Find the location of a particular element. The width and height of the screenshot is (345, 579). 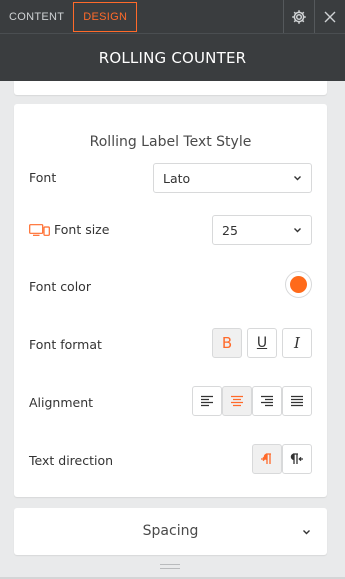

font-color-swatch is located at coordinates (298, 284).